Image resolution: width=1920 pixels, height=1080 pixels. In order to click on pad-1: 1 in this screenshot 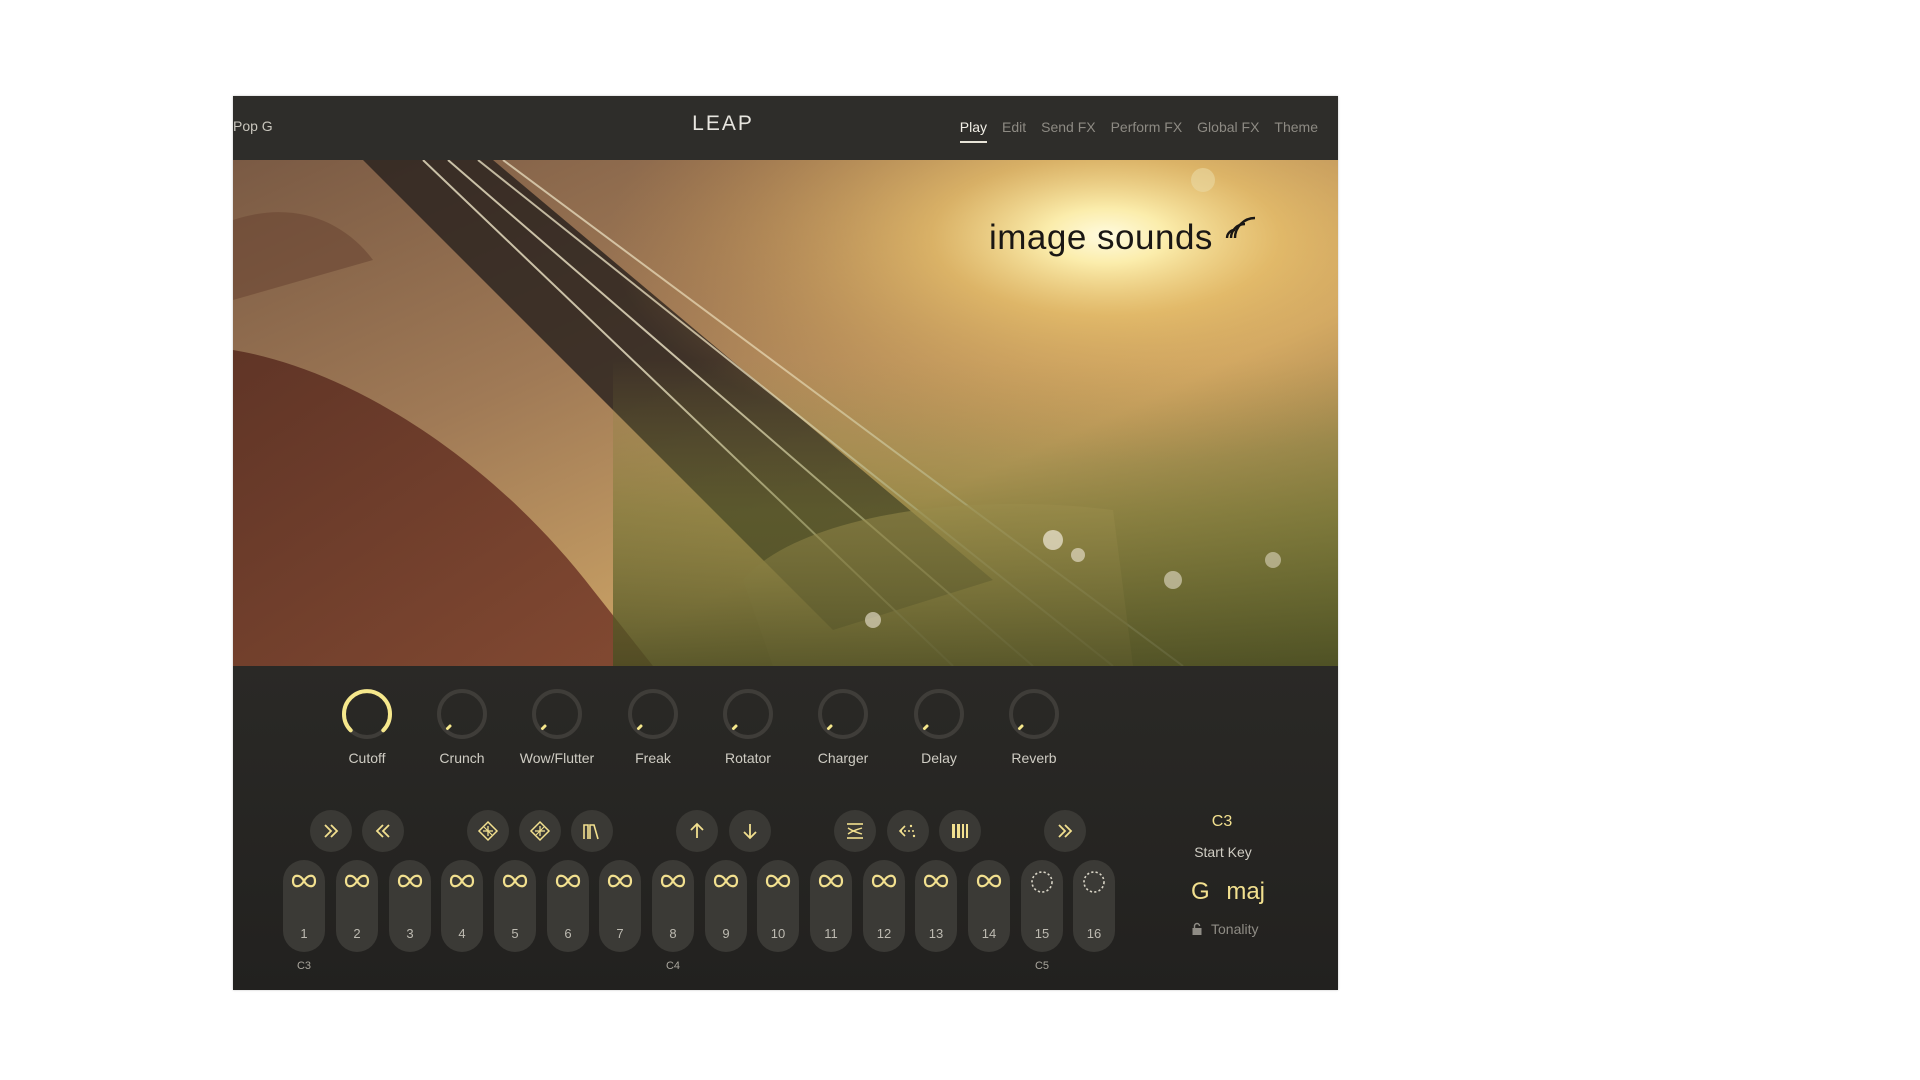, I will do `click(304, 906)`.